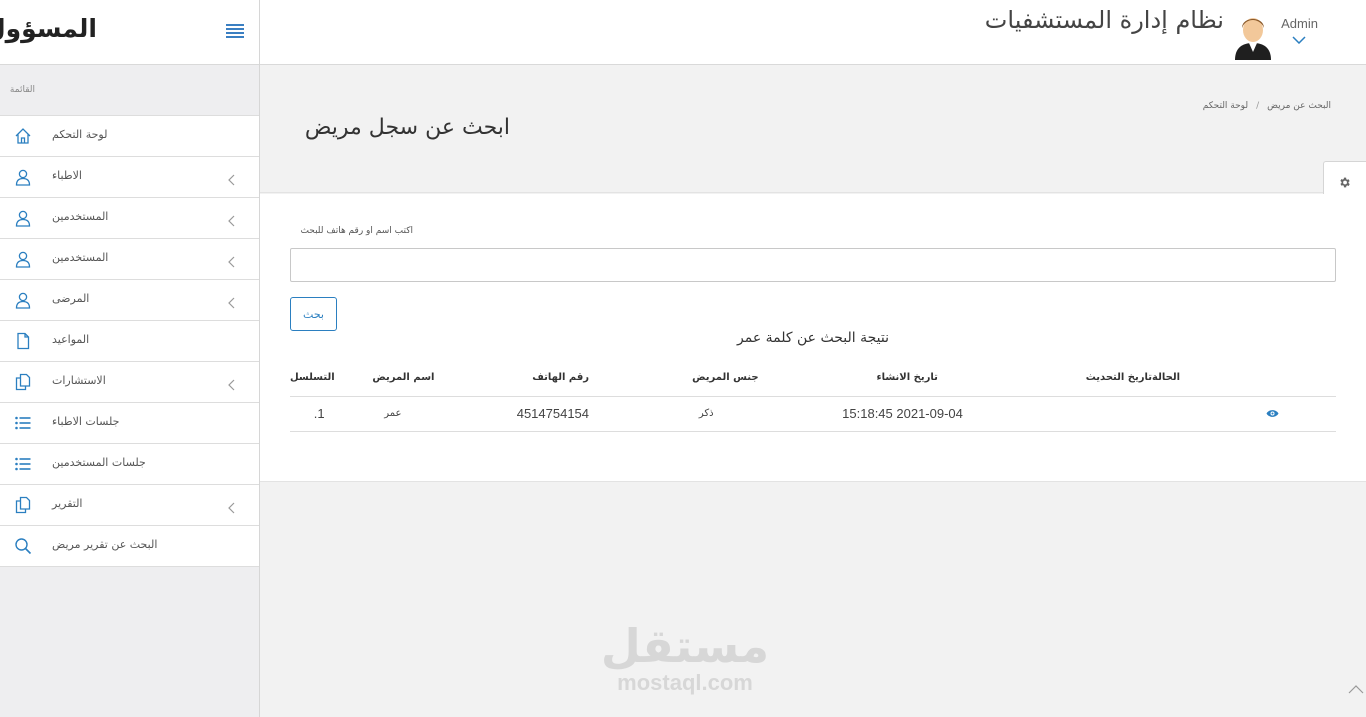  Describe the element at coordinates (685, 682) in the screenshot. I see `watermark-english: mostaql.com` at that location.